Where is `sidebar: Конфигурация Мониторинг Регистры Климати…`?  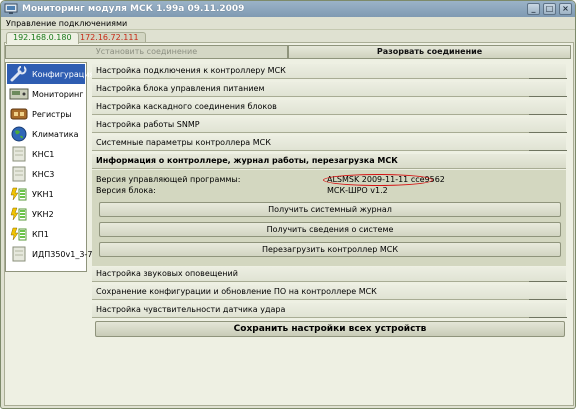
sidebar: Конфигурация Мониторинг Регистры Климати… is located at coordinates (49, 167).